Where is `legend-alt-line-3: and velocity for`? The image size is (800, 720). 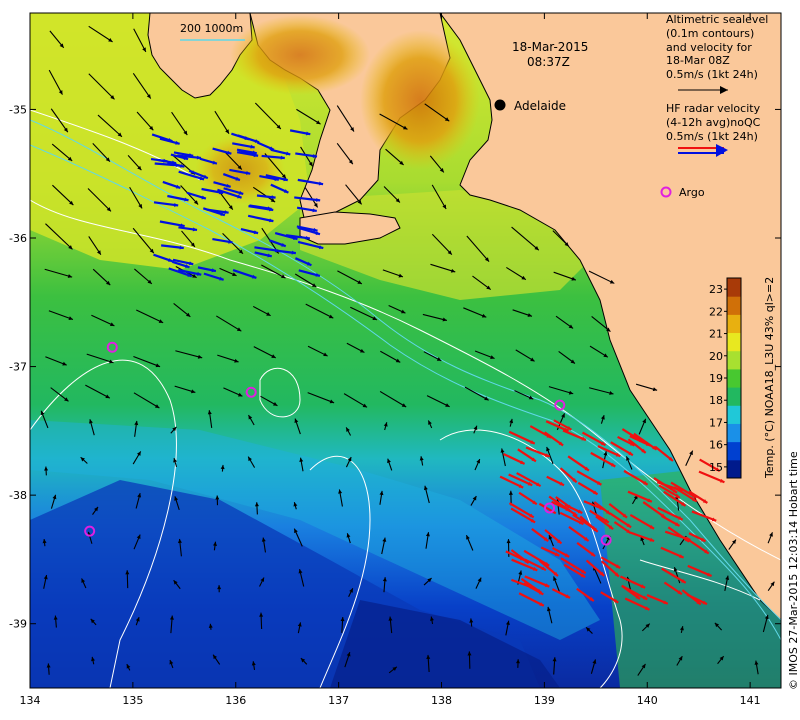 legend-alt-line-3: and velocity for is located at coordinates (709, 47).